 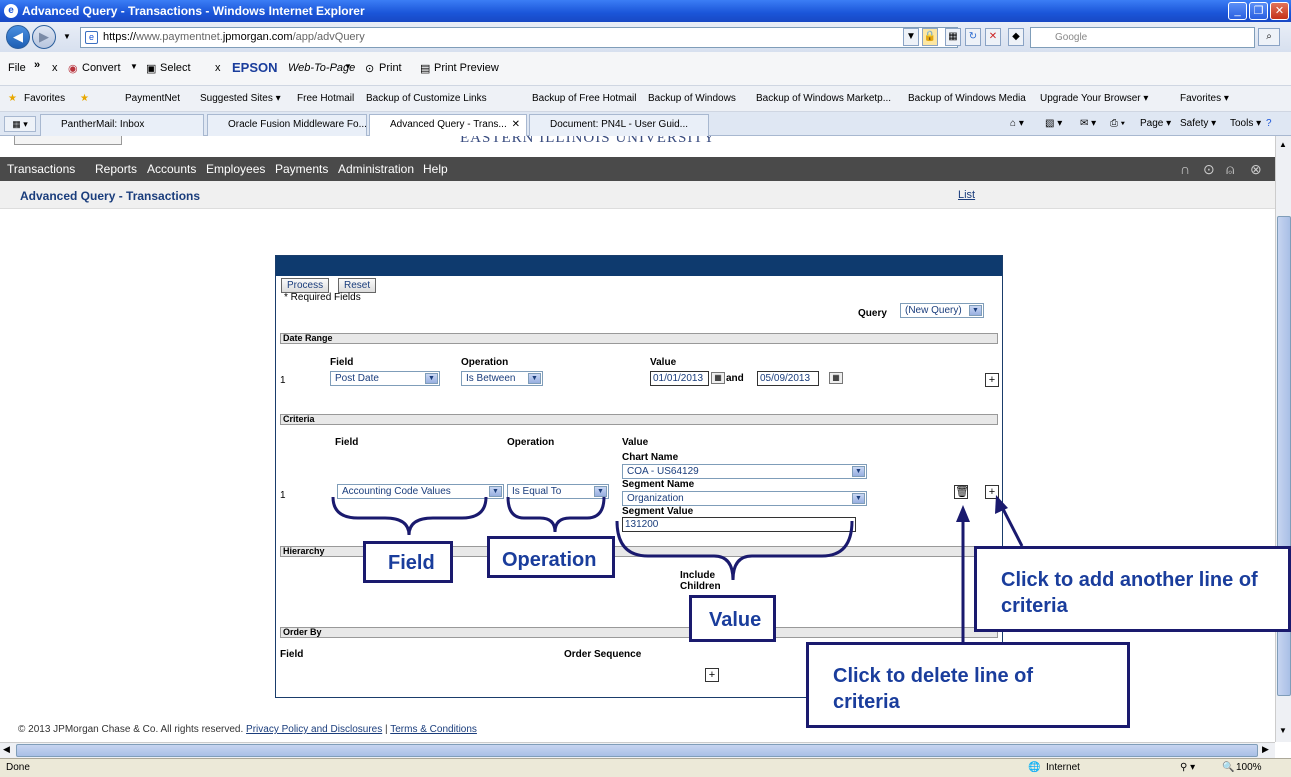 What do you see at coordinates (732, 618) in the screenshot?
I see `value-callout: Value` at bounding box center [732, 618].